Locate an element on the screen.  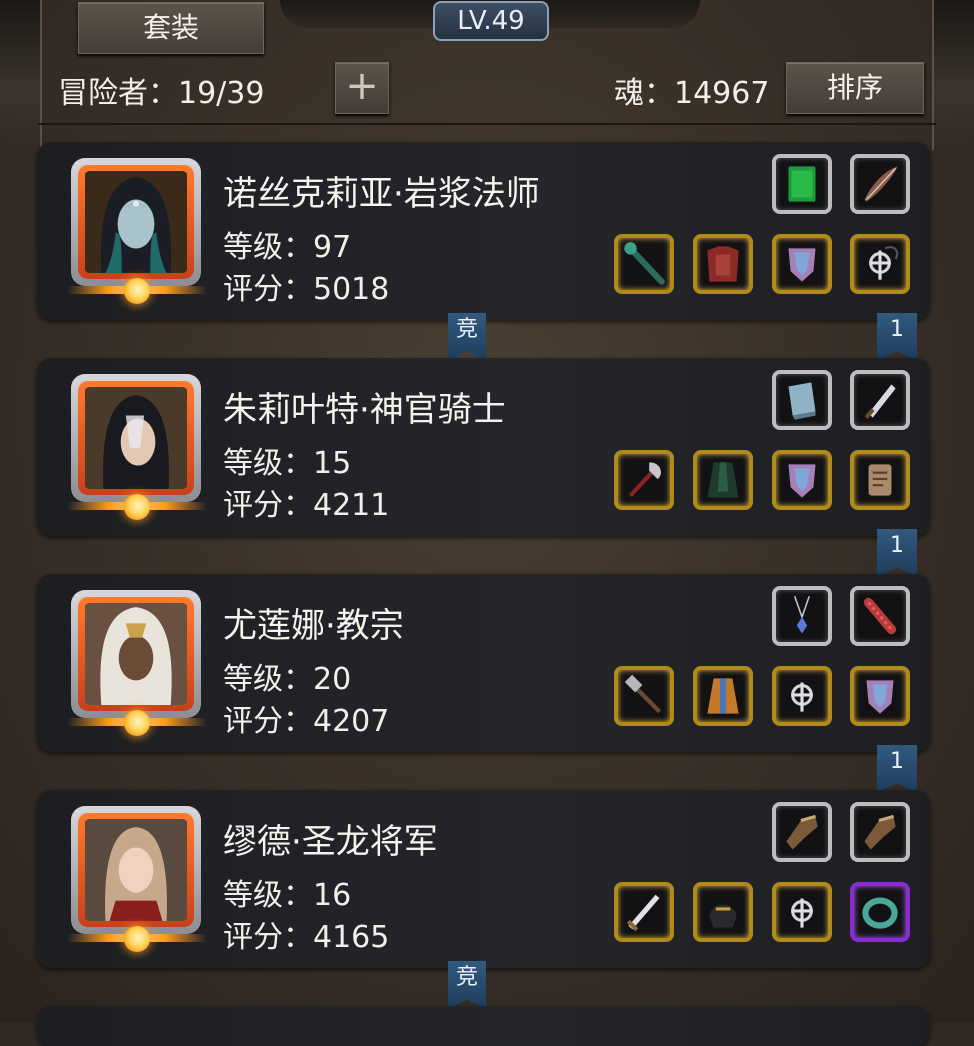
hero-name: 朱莉叶特·神官骑士 is located at coordinates (364, 410).